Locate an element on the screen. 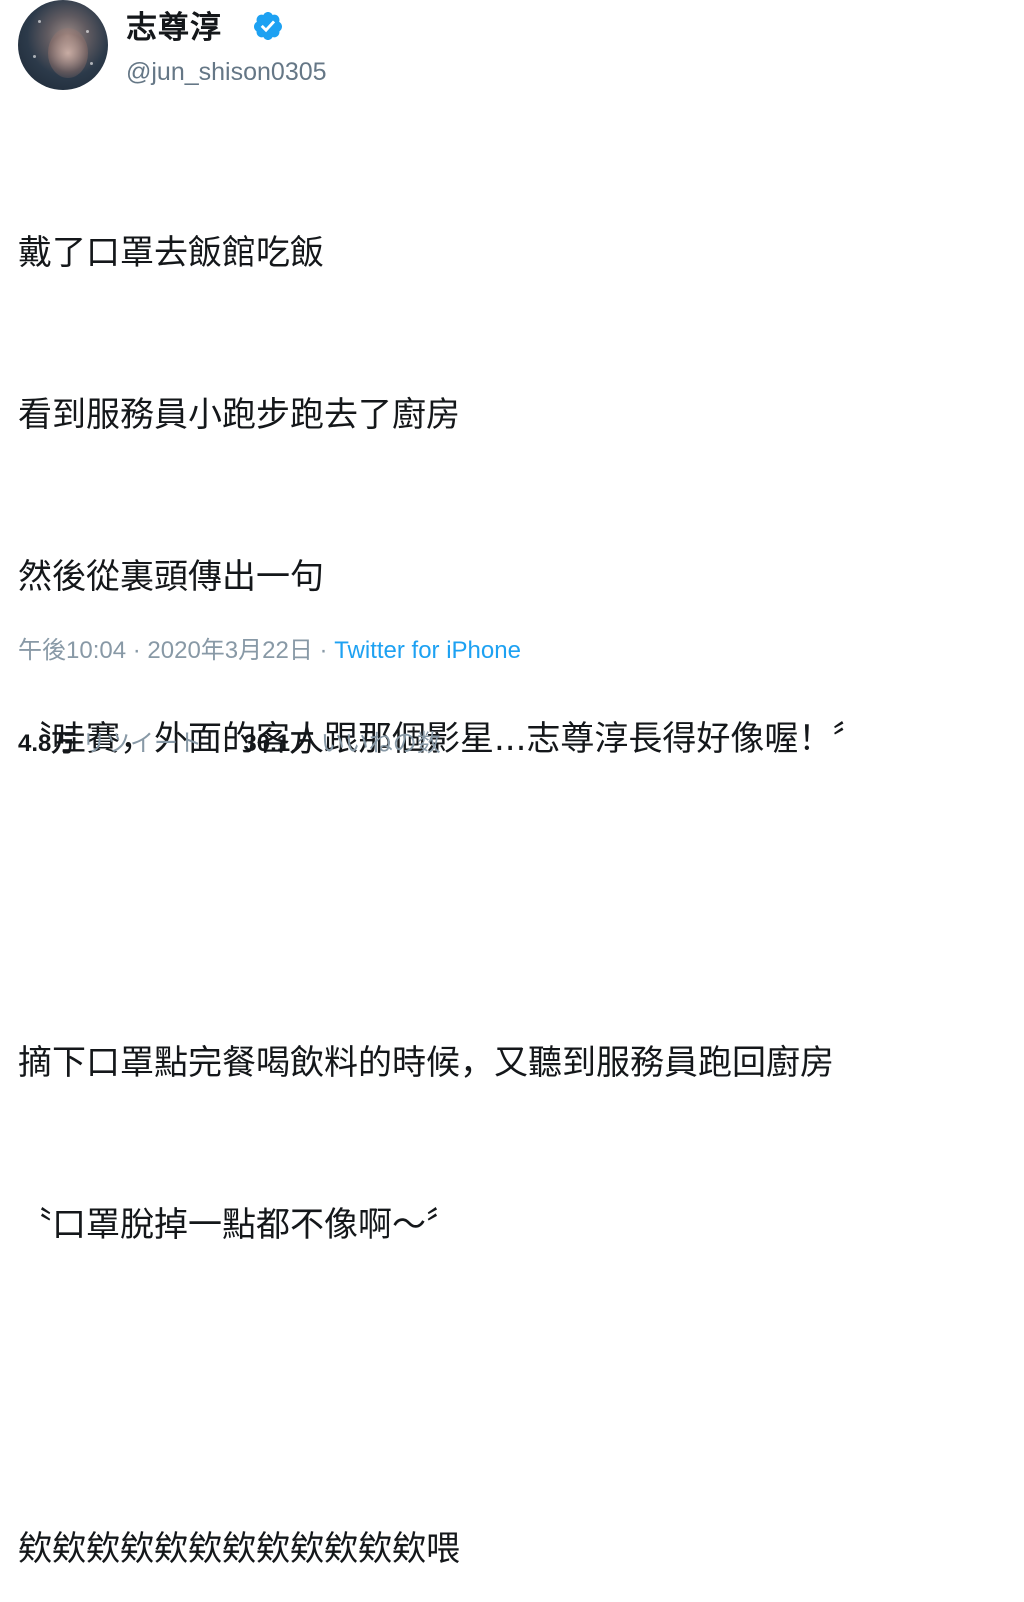 The width and height of the screenshot is (1024, 1602). retweet-stat: 4.8万 リツイート is located at coordinates (113, 743).